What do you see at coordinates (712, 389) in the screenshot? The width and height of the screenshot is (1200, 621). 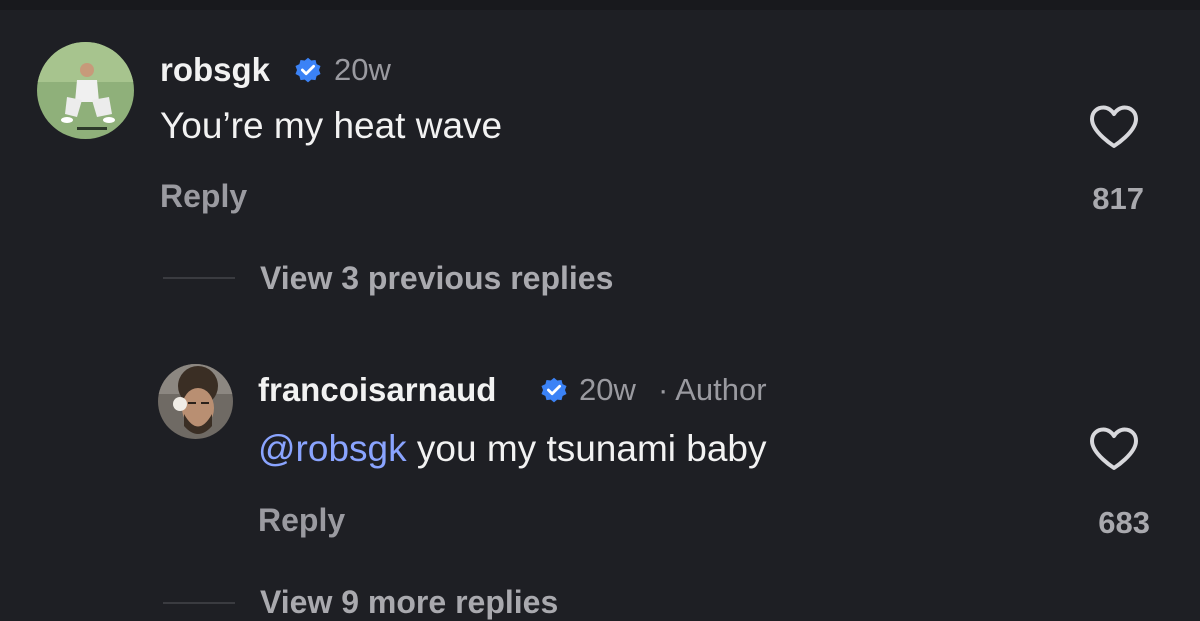 I see `author-tag: · Author` at bounding box center [712, 389].